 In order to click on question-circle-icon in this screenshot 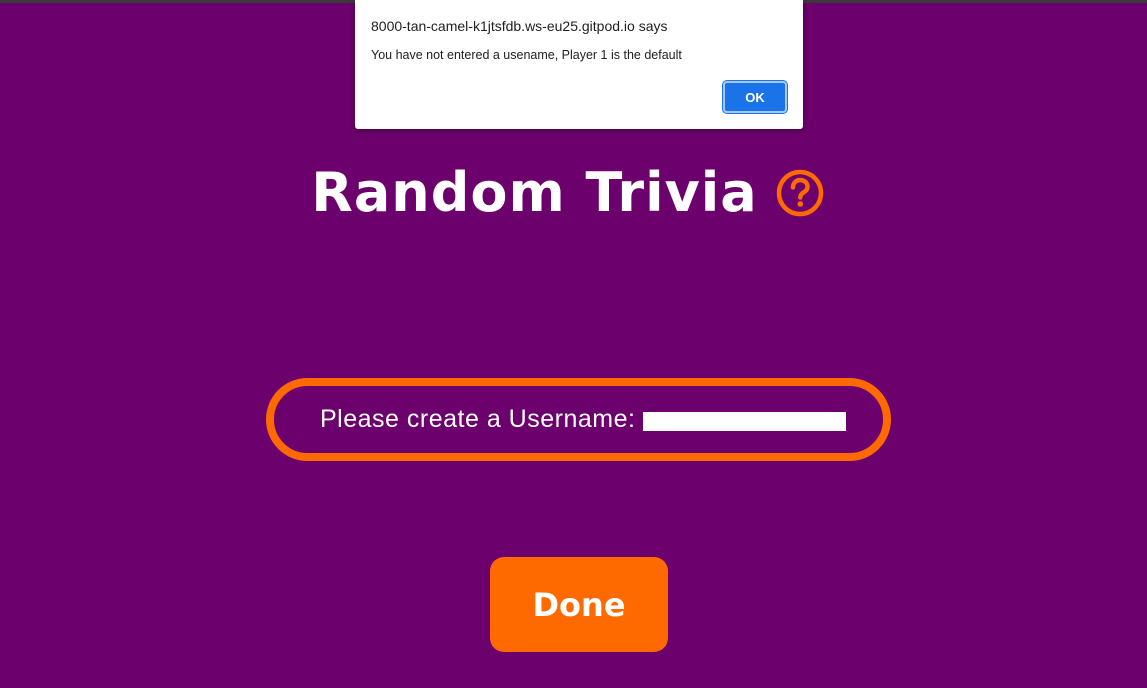, I will do `click(800, 193)`.